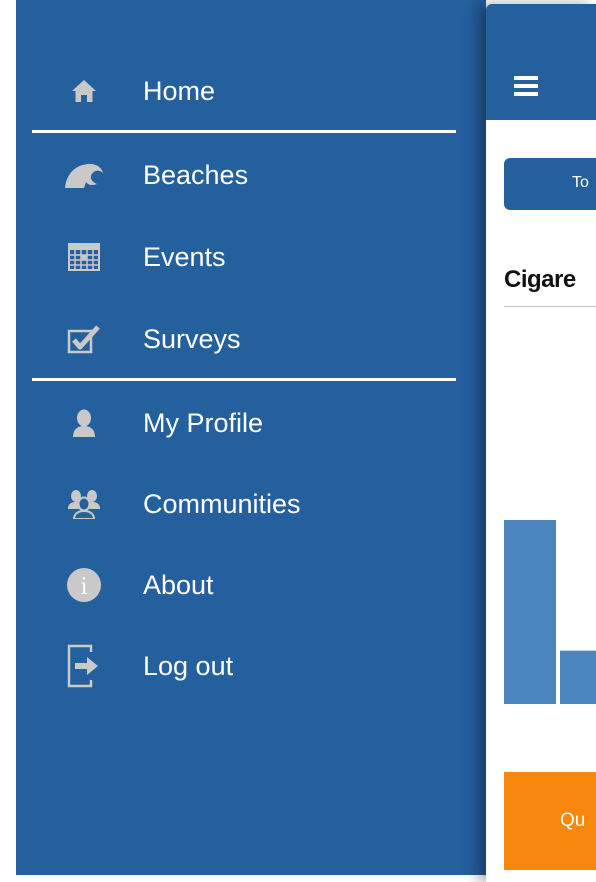 The image size is (596, 882). I want to click on menu-label-about: About, so click(178, 584).